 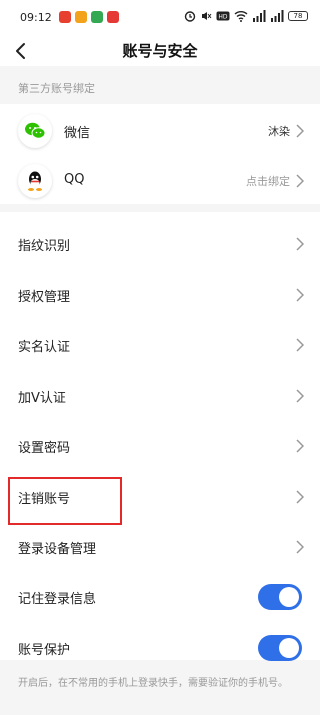 What do you see at coordinates (268, 181) in the screenshot?
I see `account-value-qq: 点击绑定` at bounding box center [268, 181].